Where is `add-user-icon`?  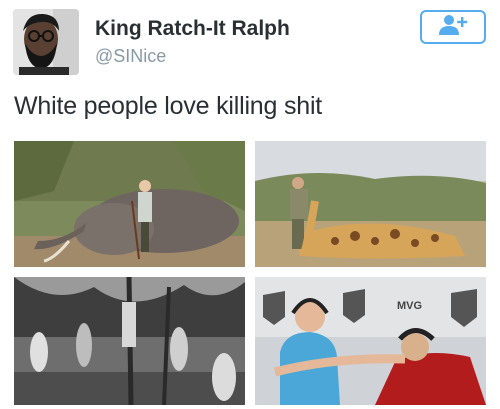 add-user-icon is located at coordinates (453, 27).